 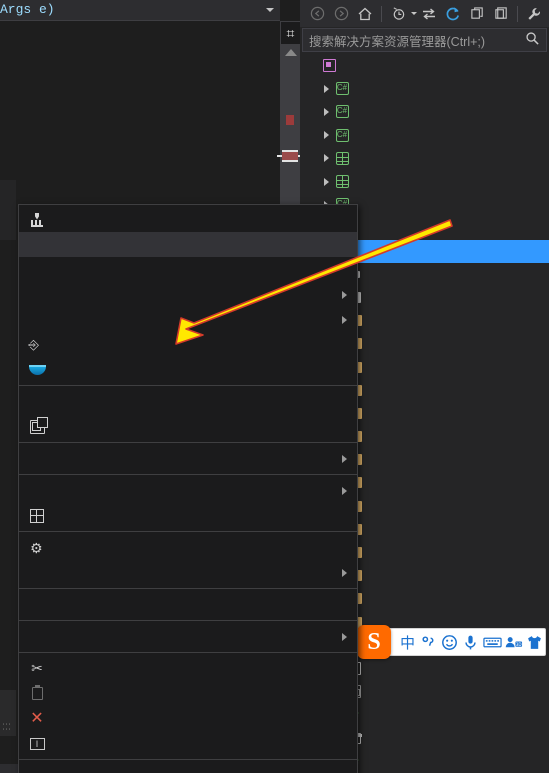 I want to click on punctuation-mode-button, so click(x=428, y=642).